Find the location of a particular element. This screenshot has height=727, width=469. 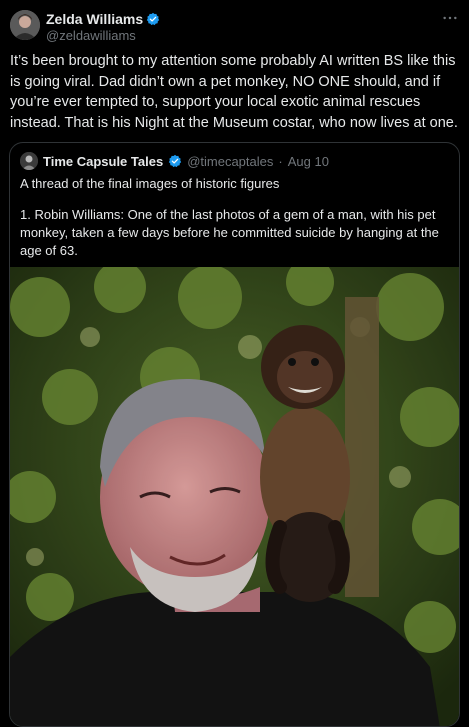

author-avatar is located at coordinates (25, 25).